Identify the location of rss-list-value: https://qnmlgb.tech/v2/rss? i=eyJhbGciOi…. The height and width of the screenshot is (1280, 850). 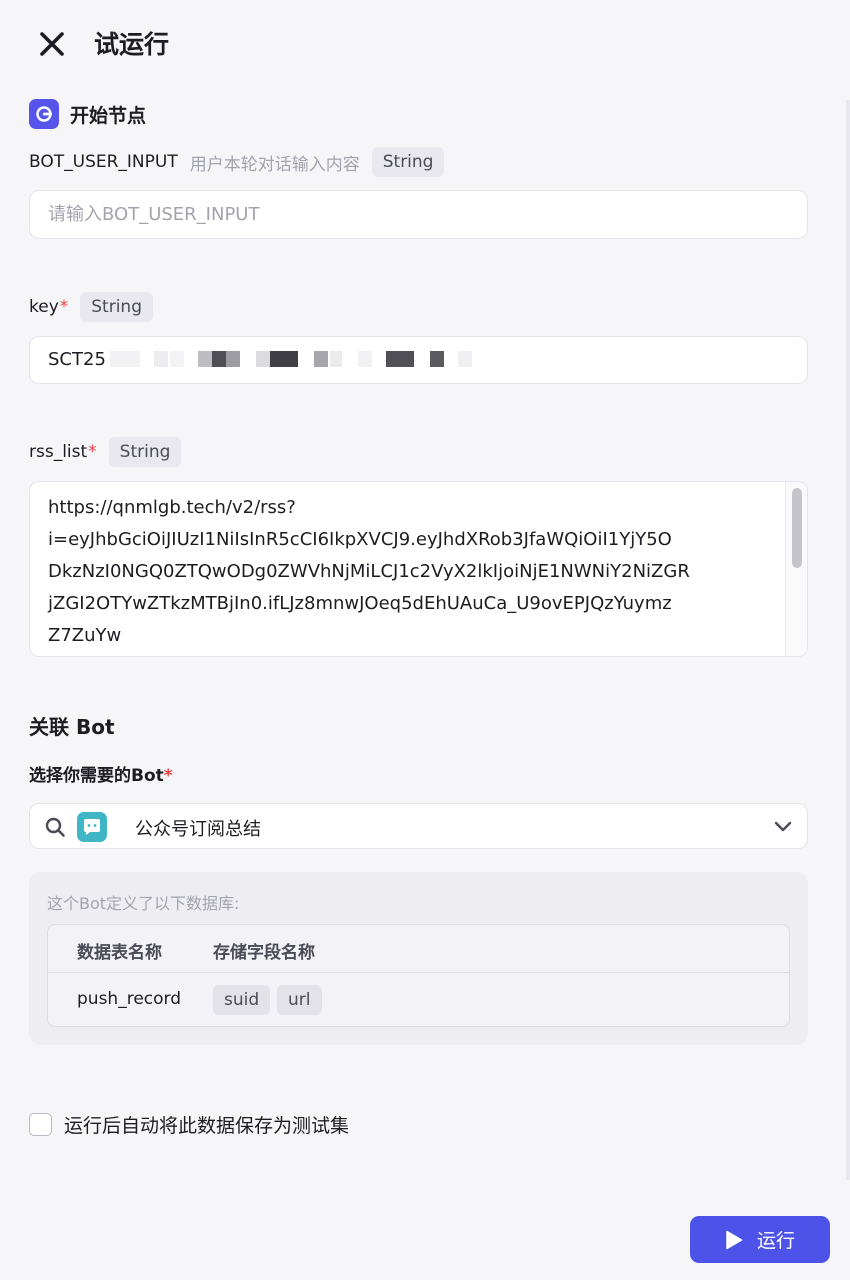
(369, 571).